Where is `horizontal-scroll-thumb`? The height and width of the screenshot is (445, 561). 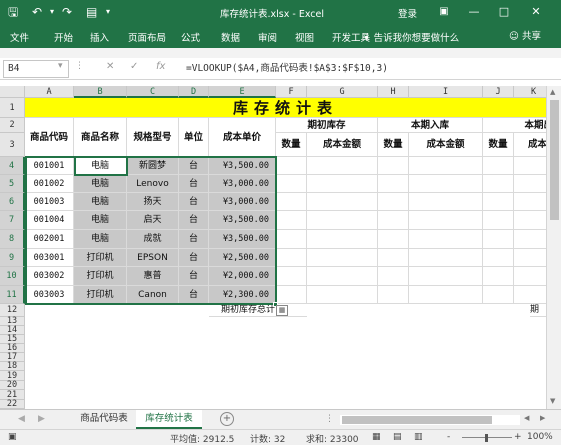
horizontal-scroll-thumb is located at coordinates (417, 420).